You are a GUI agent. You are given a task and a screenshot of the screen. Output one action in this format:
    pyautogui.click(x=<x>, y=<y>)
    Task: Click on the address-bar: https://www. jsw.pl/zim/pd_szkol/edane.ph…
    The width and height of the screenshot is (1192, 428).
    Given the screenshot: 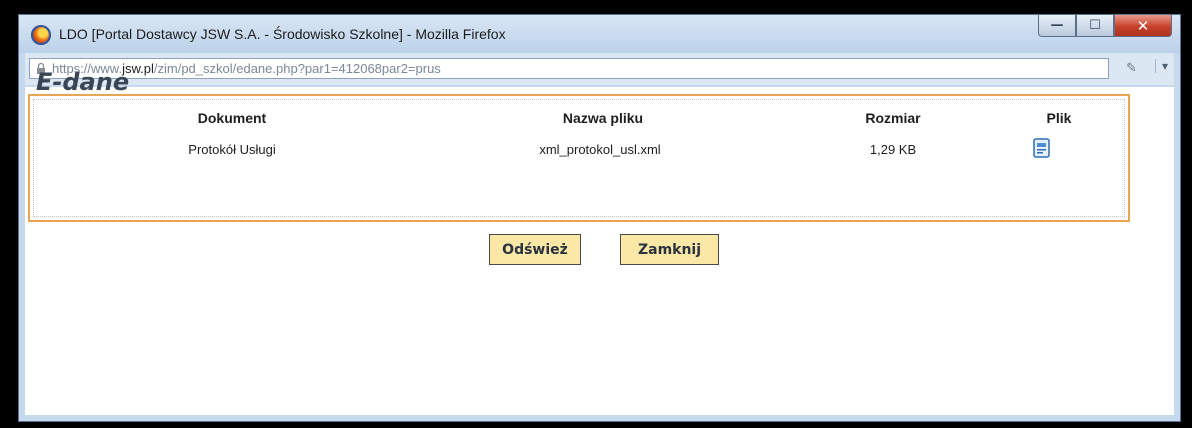 What is the action you would take?
    pyautogui.click(x=599, y=69)
    